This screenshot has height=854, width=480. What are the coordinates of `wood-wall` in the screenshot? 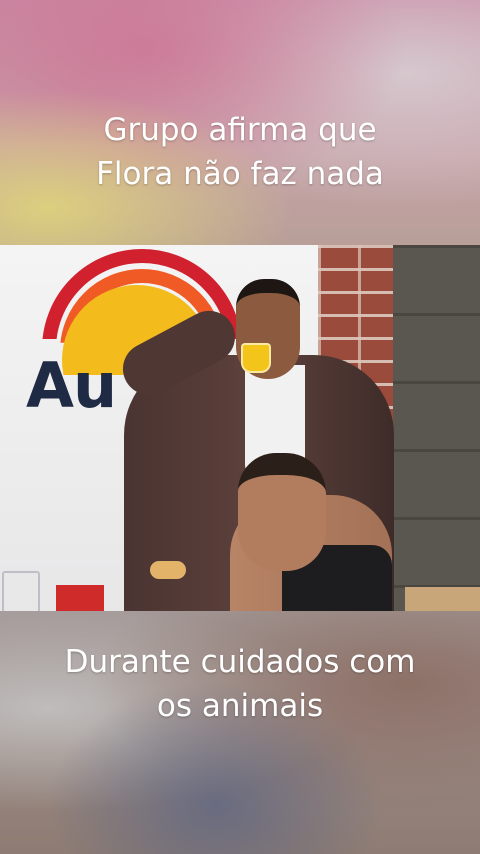 It's located at (436, 428).